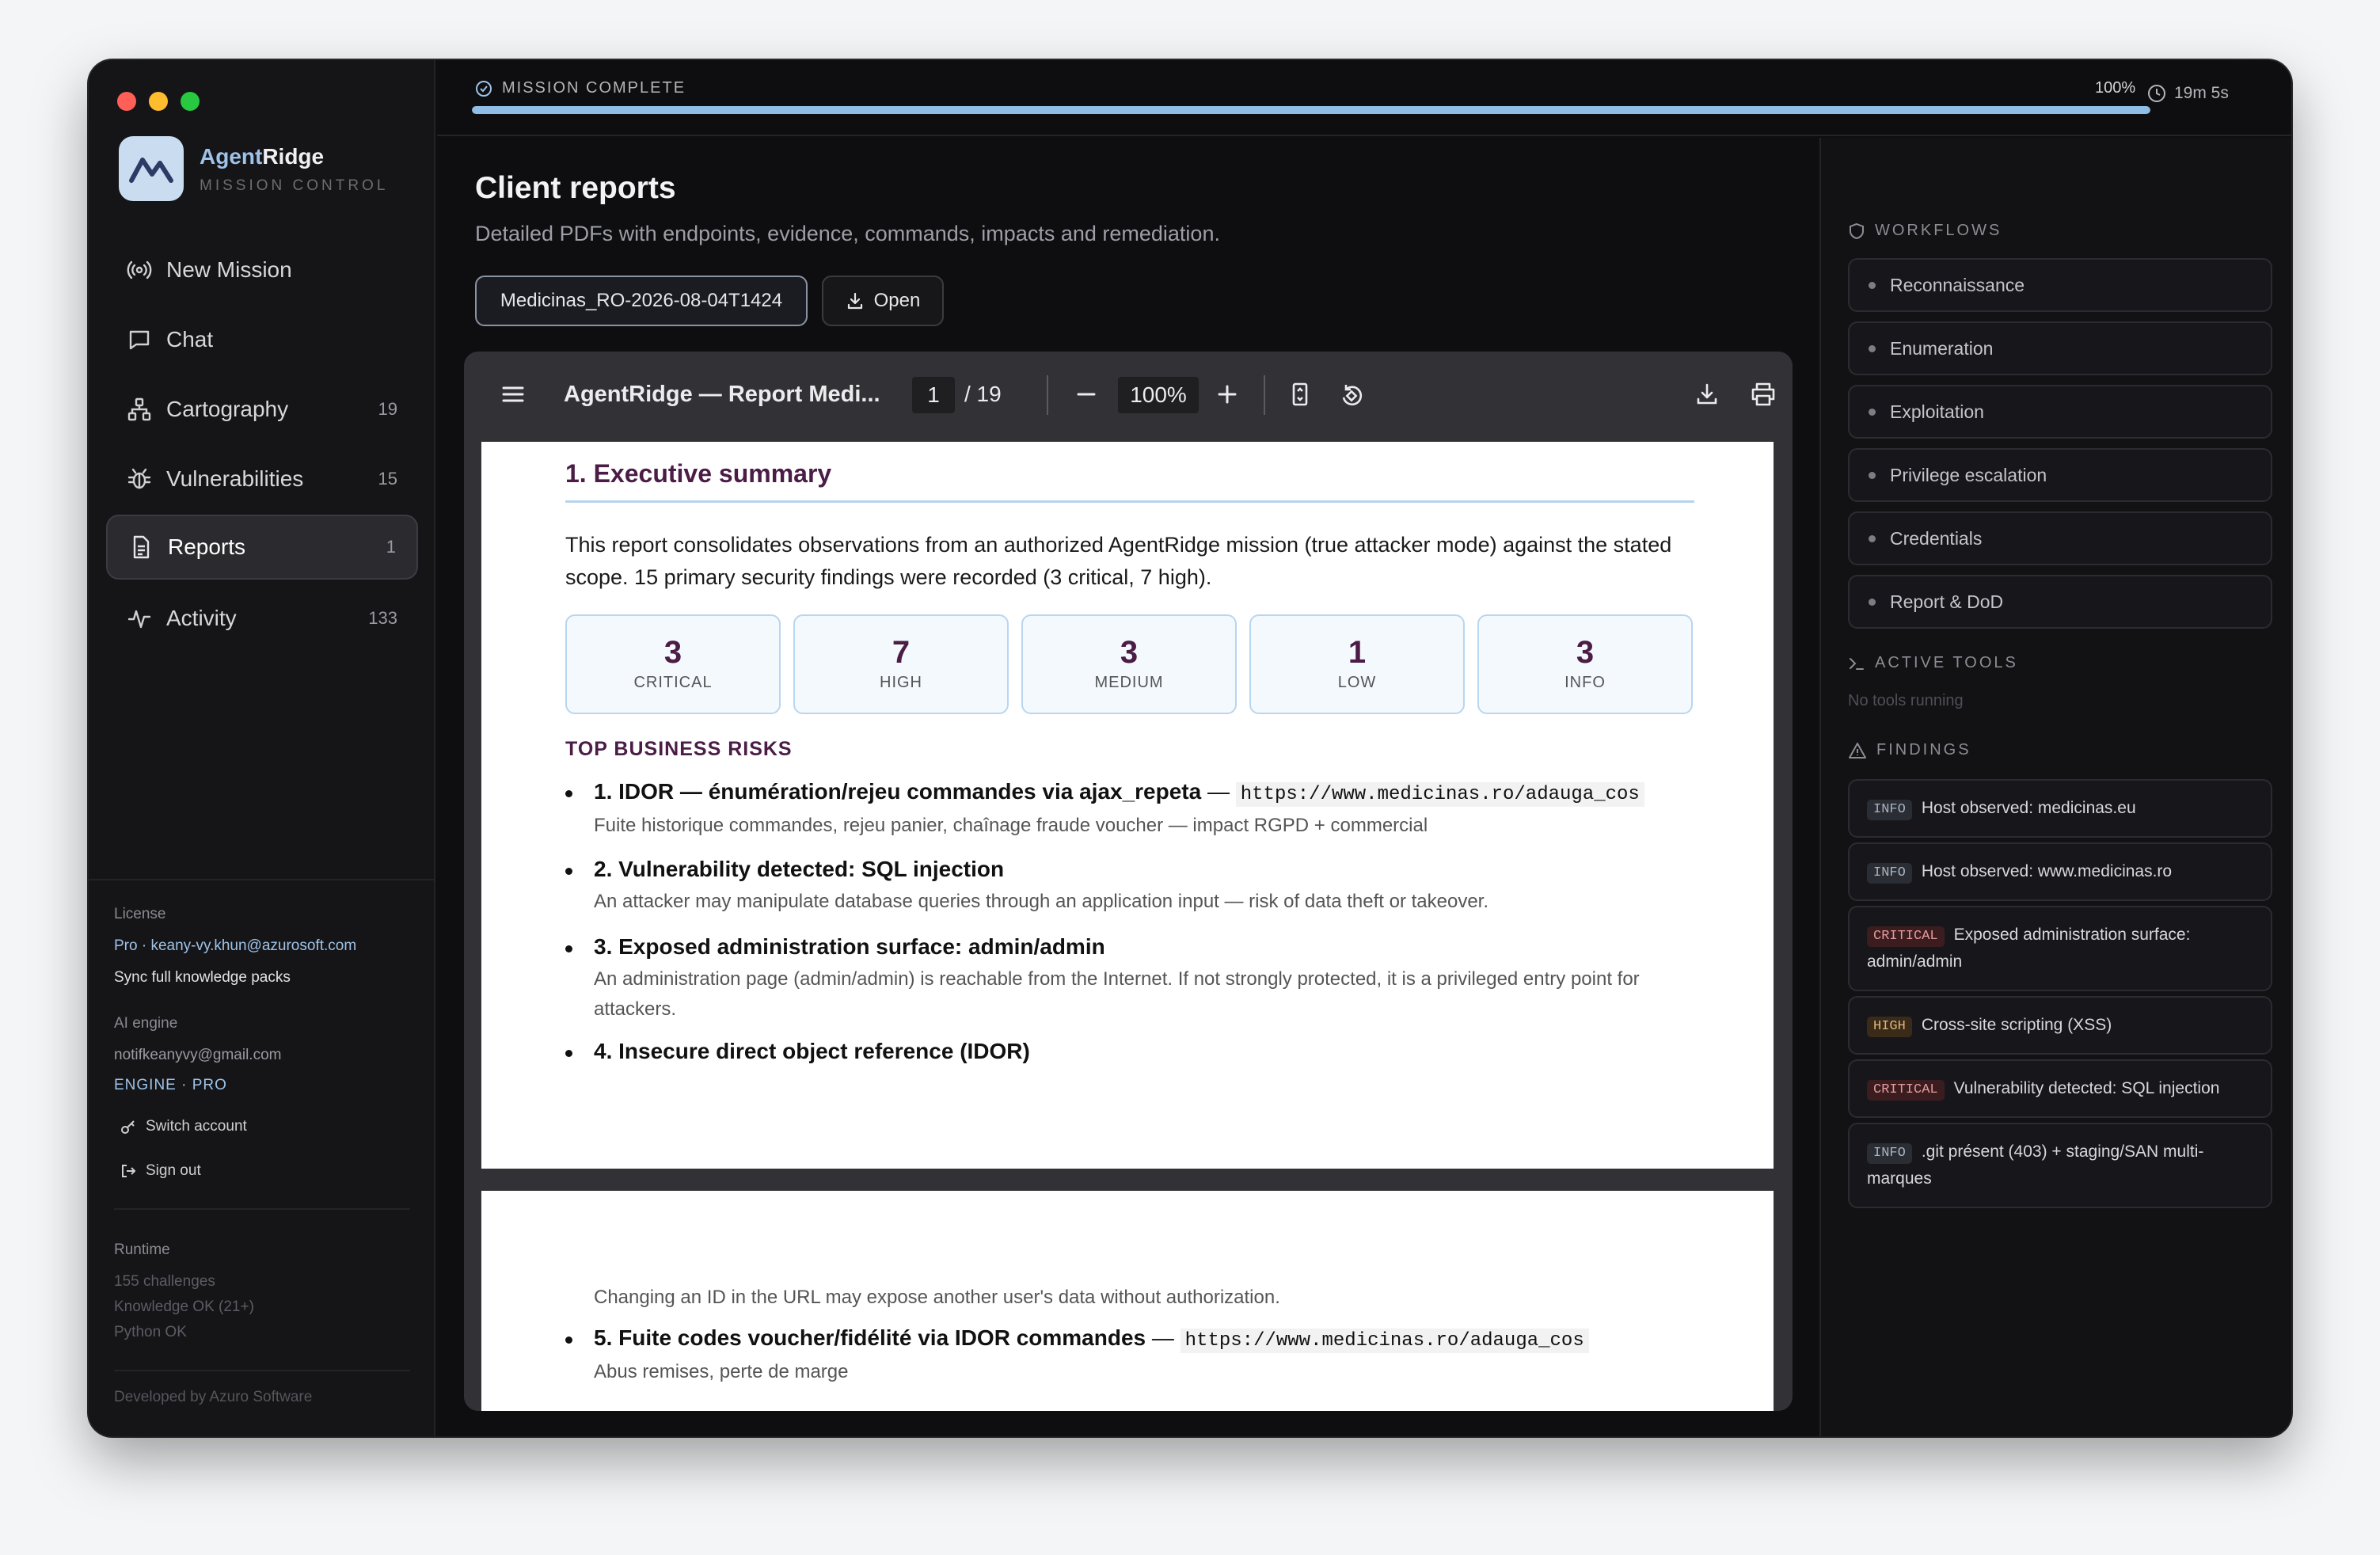 The image size is (2380, 1555). What do you see at coordinates (1889, 1027) in the screenshot?
I see `severity-badge: HIGH` at bounding box center [1889, 1027].